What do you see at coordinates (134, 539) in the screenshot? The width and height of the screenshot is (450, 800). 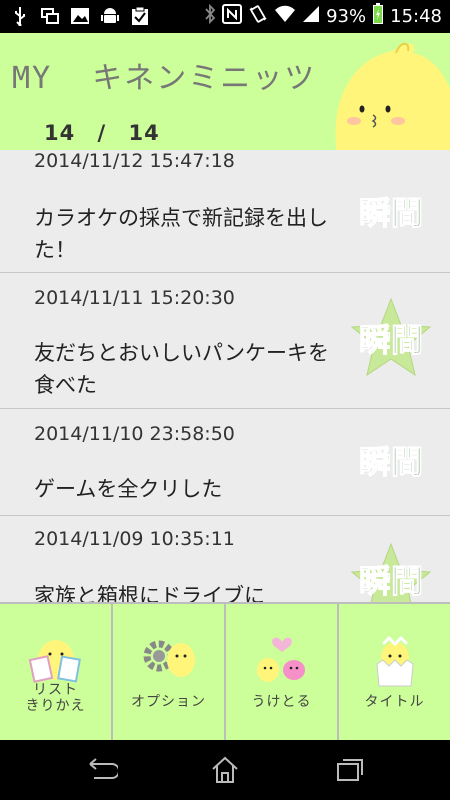 I see `entry-date: 2014/11/09 10:35:11` at bounding box center [134, 539].